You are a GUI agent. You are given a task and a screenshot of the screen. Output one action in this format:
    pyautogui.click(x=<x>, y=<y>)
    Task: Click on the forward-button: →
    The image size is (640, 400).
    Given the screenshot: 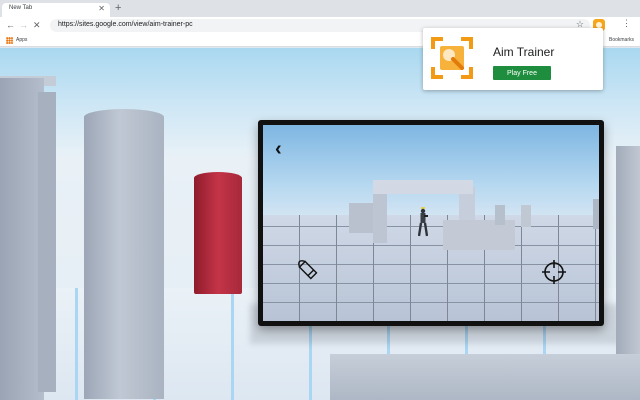 What is the action you would take?
    pyautogui.click(x=23, y=25)
    